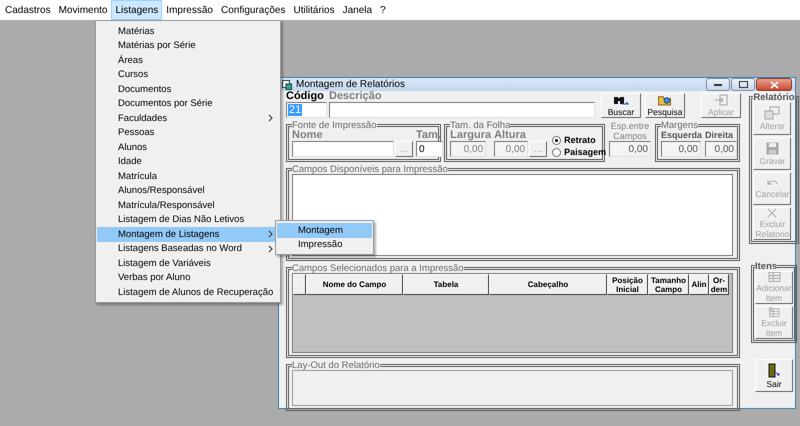 This screenshot has height=426, width=800. I want to click on group-title: Campos Selecionados para a Impressão, so click(378, 268).